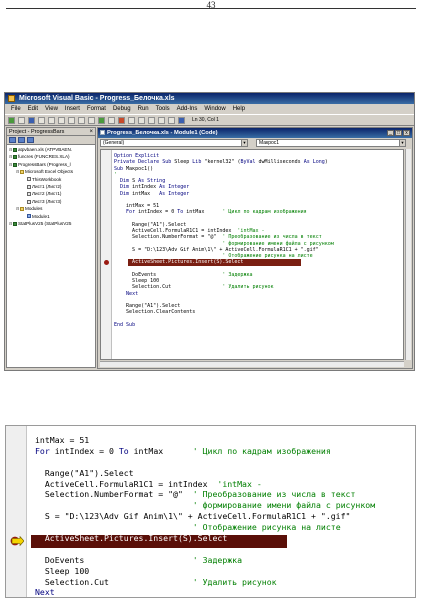 The image size is (422, 600). Describe the element at coordinates (96, 109) in the screenshot. I see `menu-item-format: Format` at that location.